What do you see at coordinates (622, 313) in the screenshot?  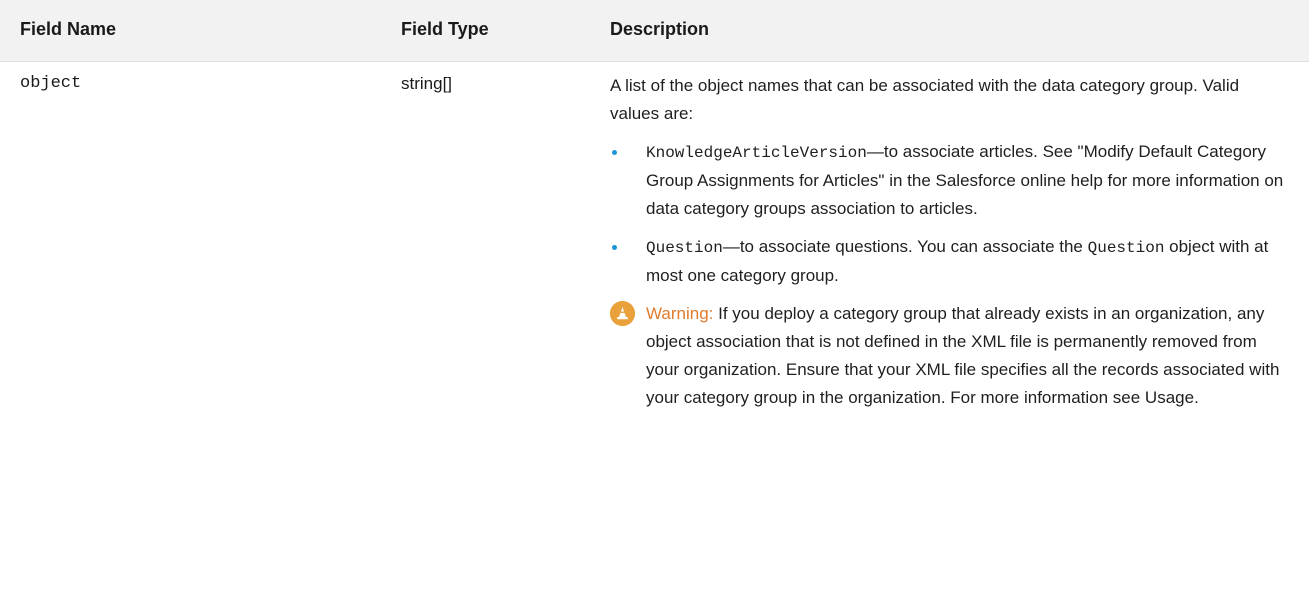 I see `warning-cone-icon` at bounding box center [622, 313].